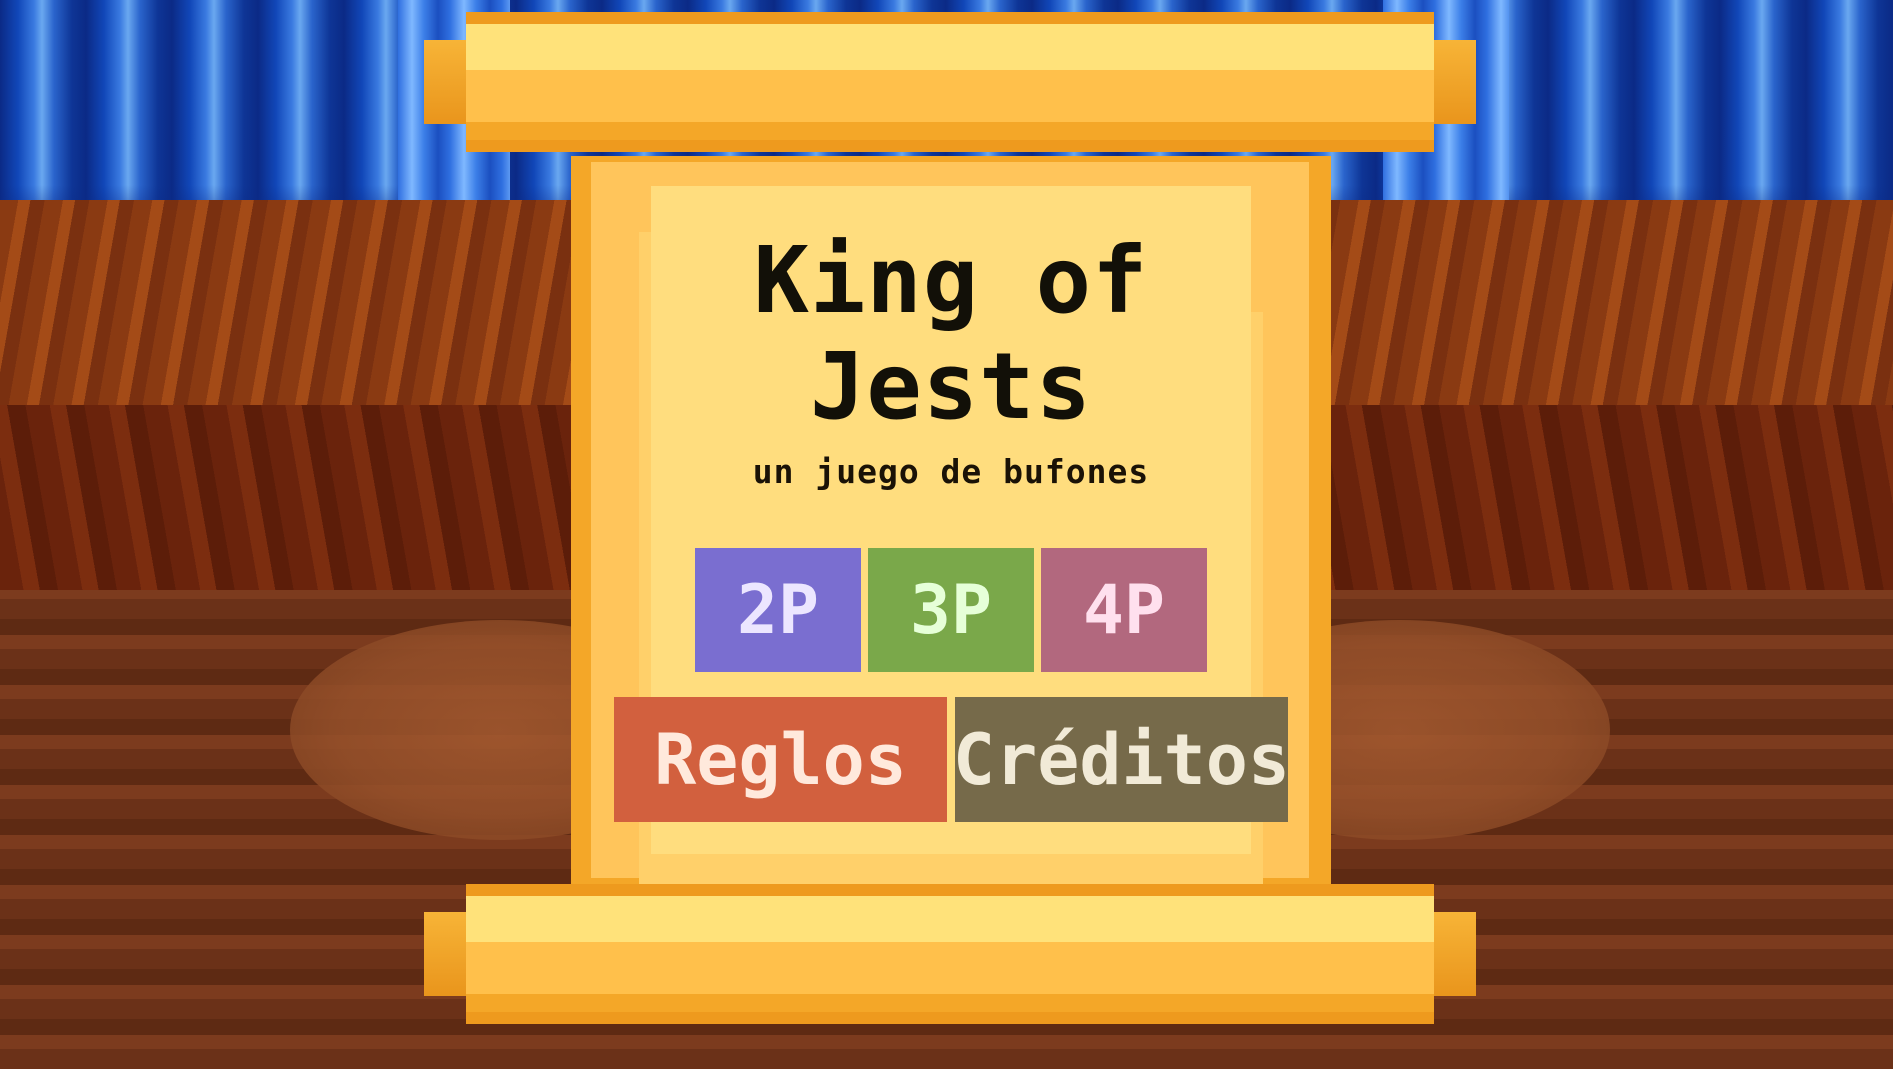  What do you see at coordinates (951, 280) in the screenshot?
I see `game-title-line1: King of` at bounding box center [951, 280].